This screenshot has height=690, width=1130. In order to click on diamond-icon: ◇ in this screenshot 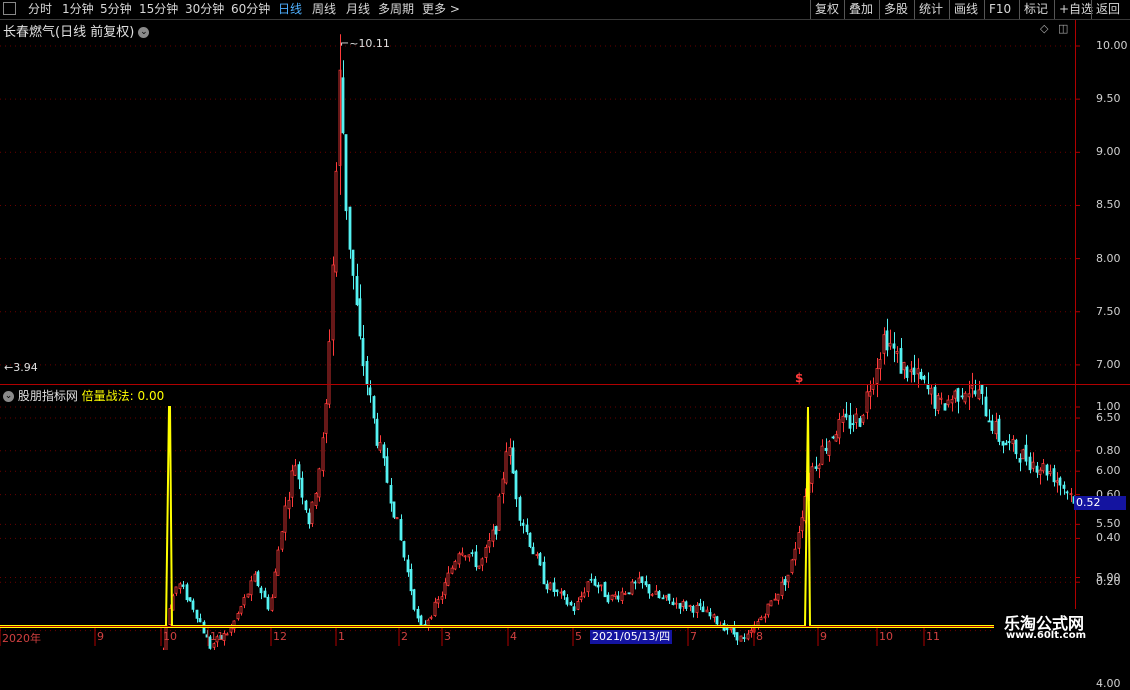, I will do `click(1044, 28)`.